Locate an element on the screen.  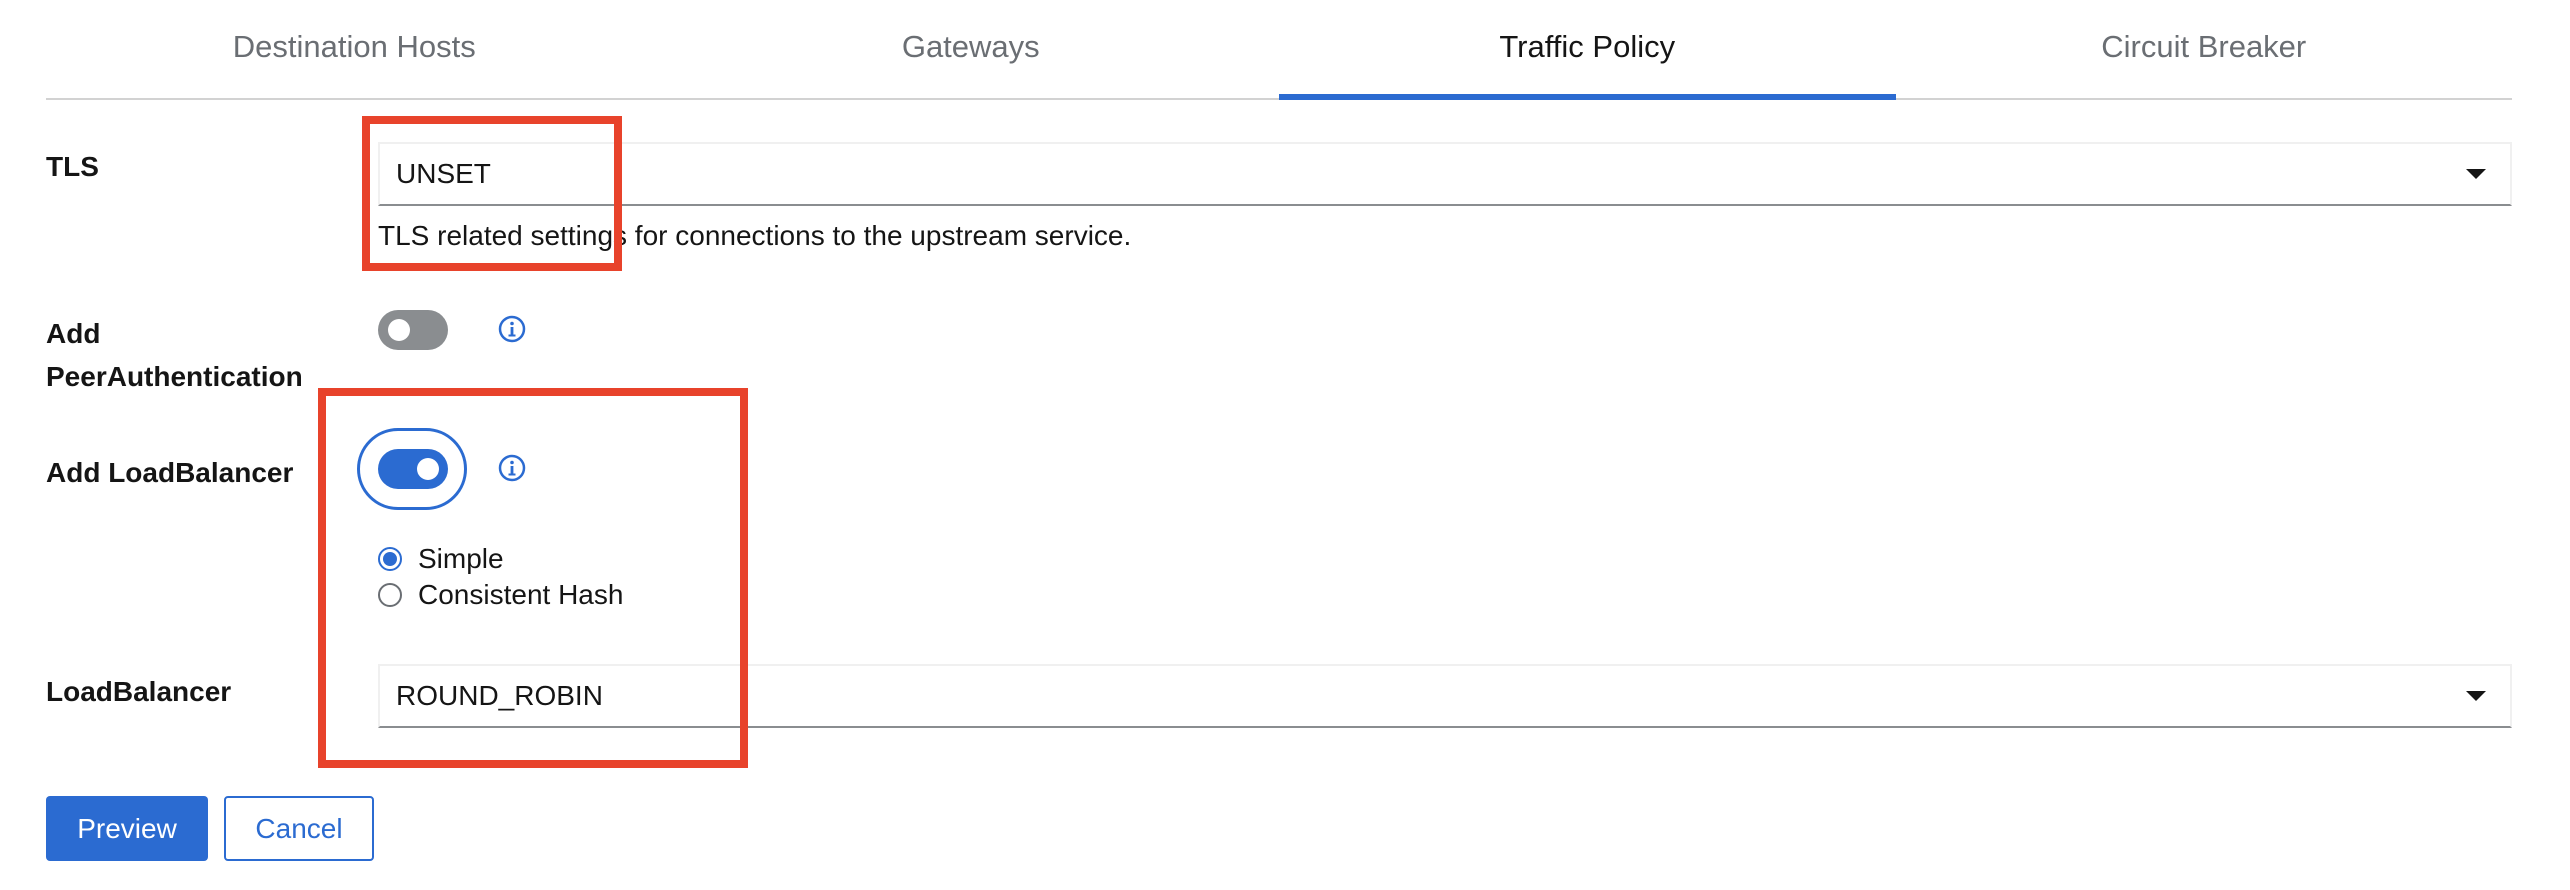
radio-simple-label: Simple is located at coordinates (461, 558).